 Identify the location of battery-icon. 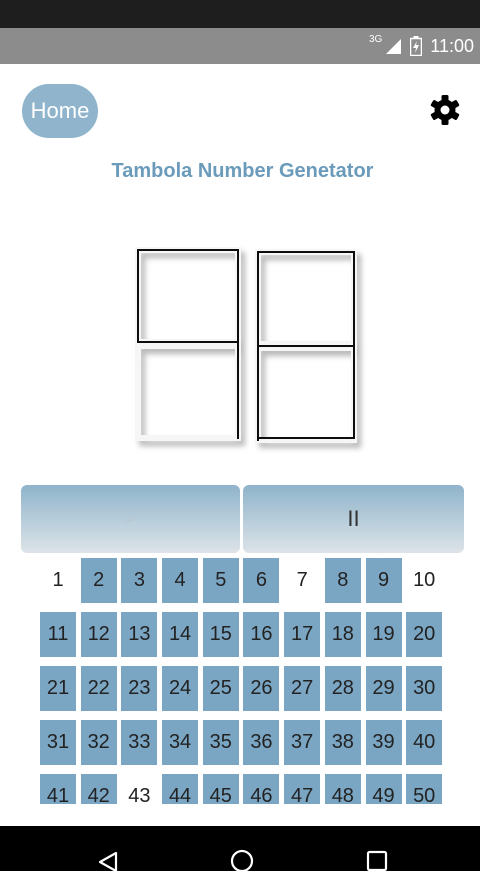
(416, 46).